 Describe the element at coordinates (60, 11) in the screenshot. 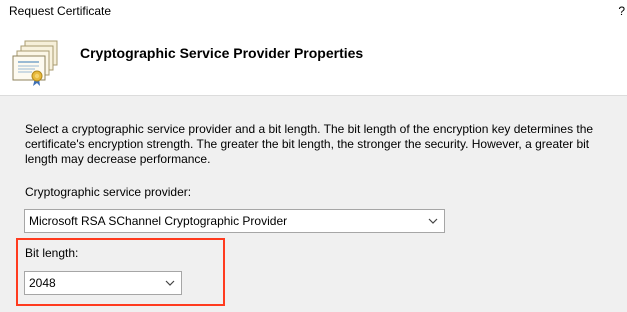

I see `window-title: Request Certificate` at that location.